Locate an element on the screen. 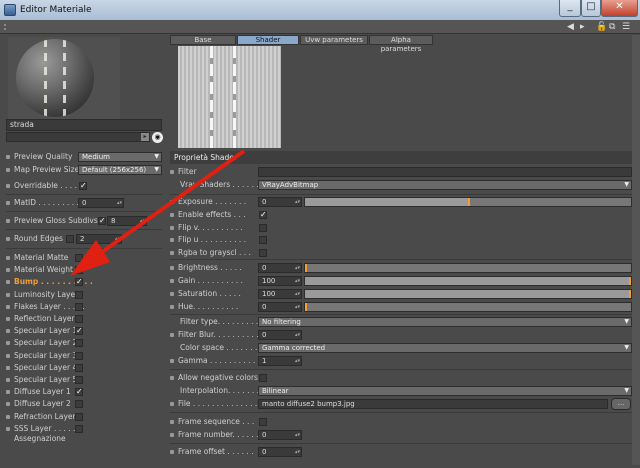 Image resolution: width=640 pixels, height=468 pixels. layer-label: Specular Layer 1 is located at coordinates (45, 331).